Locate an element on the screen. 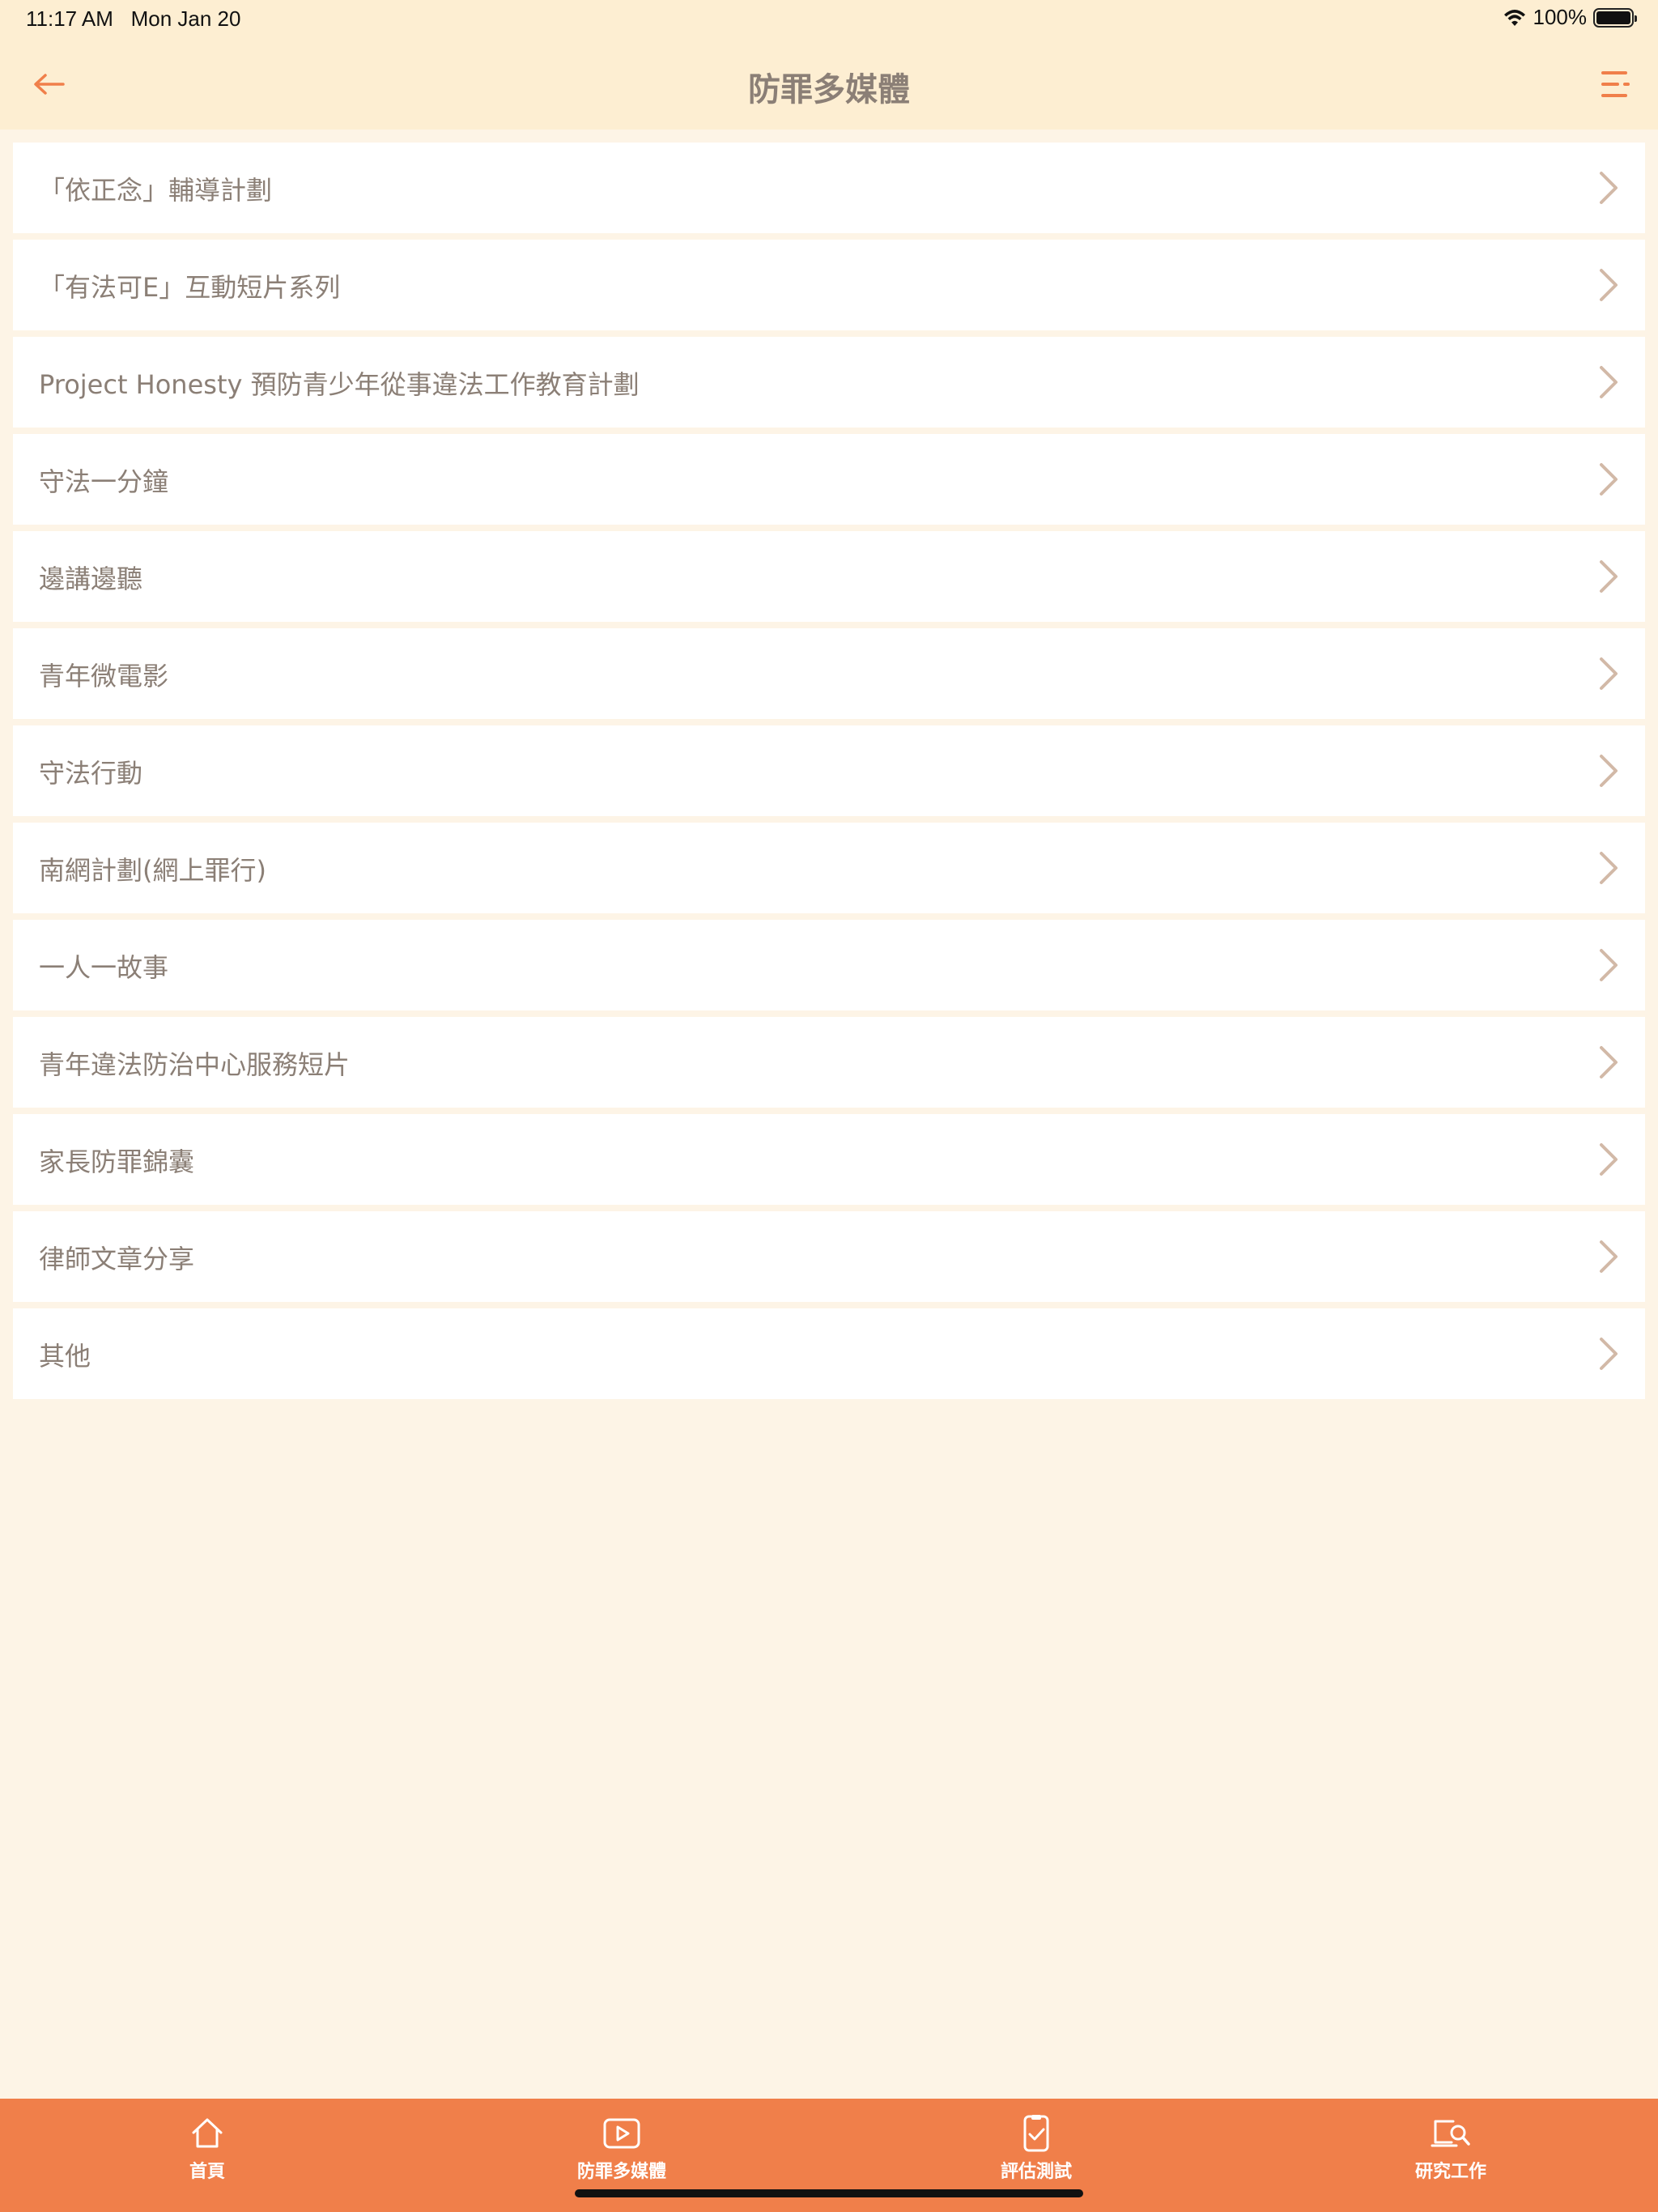 This screenshot has width=1658, height=2212. list-item-label: 家長防罪錦囊 is located at coordinates (117, 1162).